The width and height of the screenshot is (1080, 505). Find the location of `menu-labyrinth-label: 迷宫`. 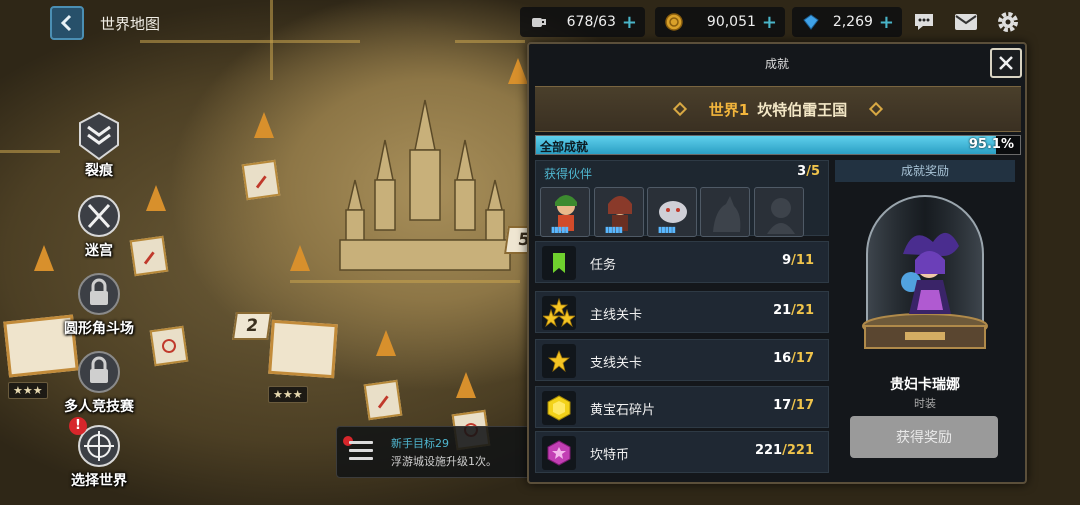

menu-labyrinth-label: 迷宫 is located at coordinates (99, 251).